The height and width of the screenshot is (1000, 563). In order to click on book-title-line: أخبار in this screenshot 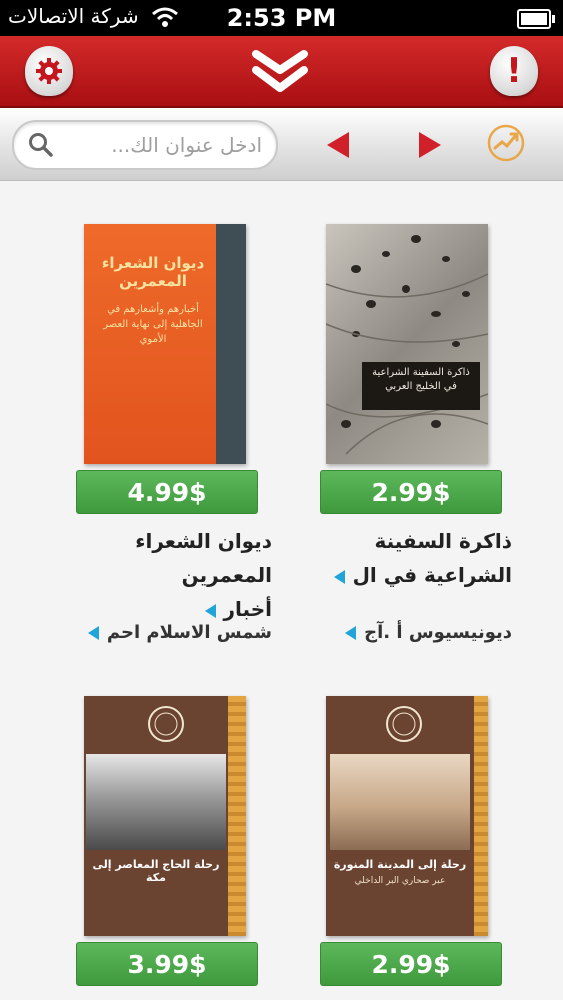, I will do `click(162, 609)`.